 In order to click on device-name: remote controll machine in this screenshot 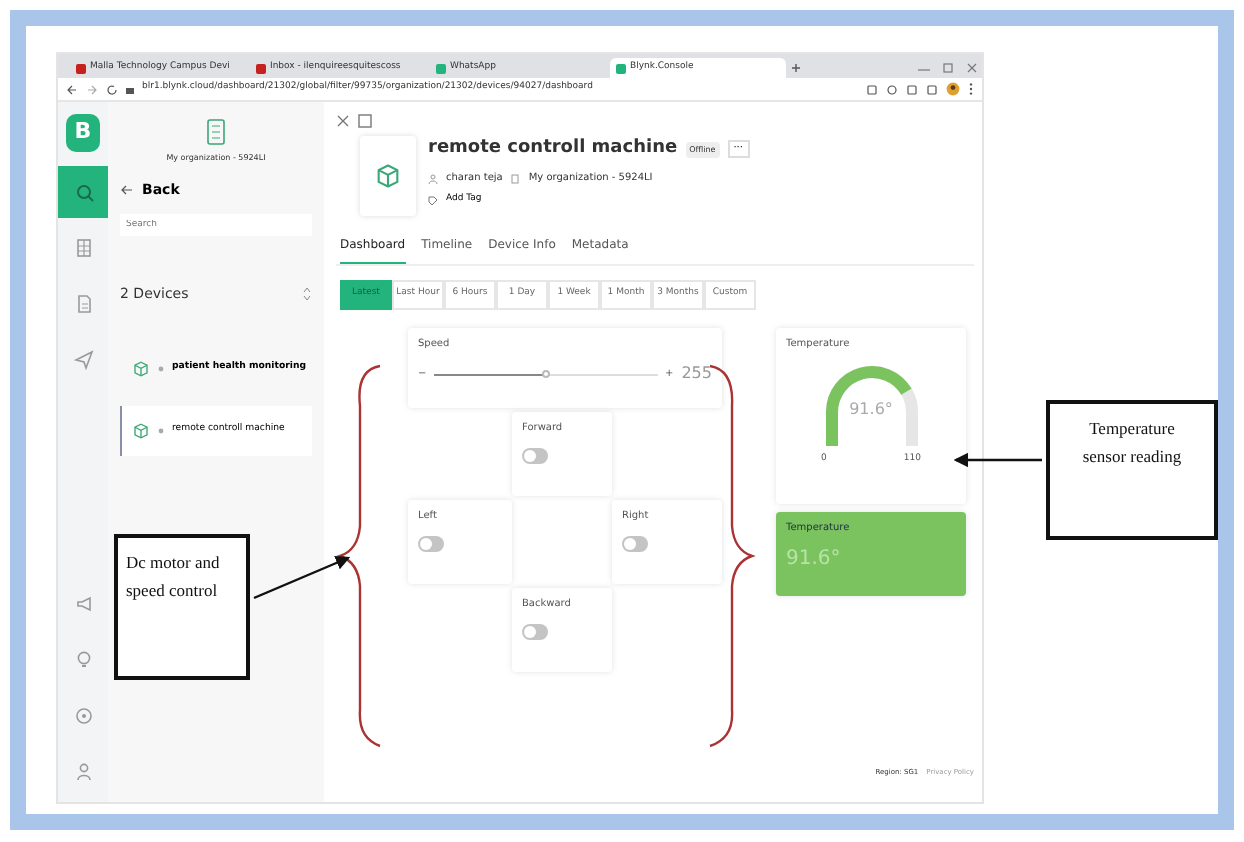, I will do `click(553, 149)`.